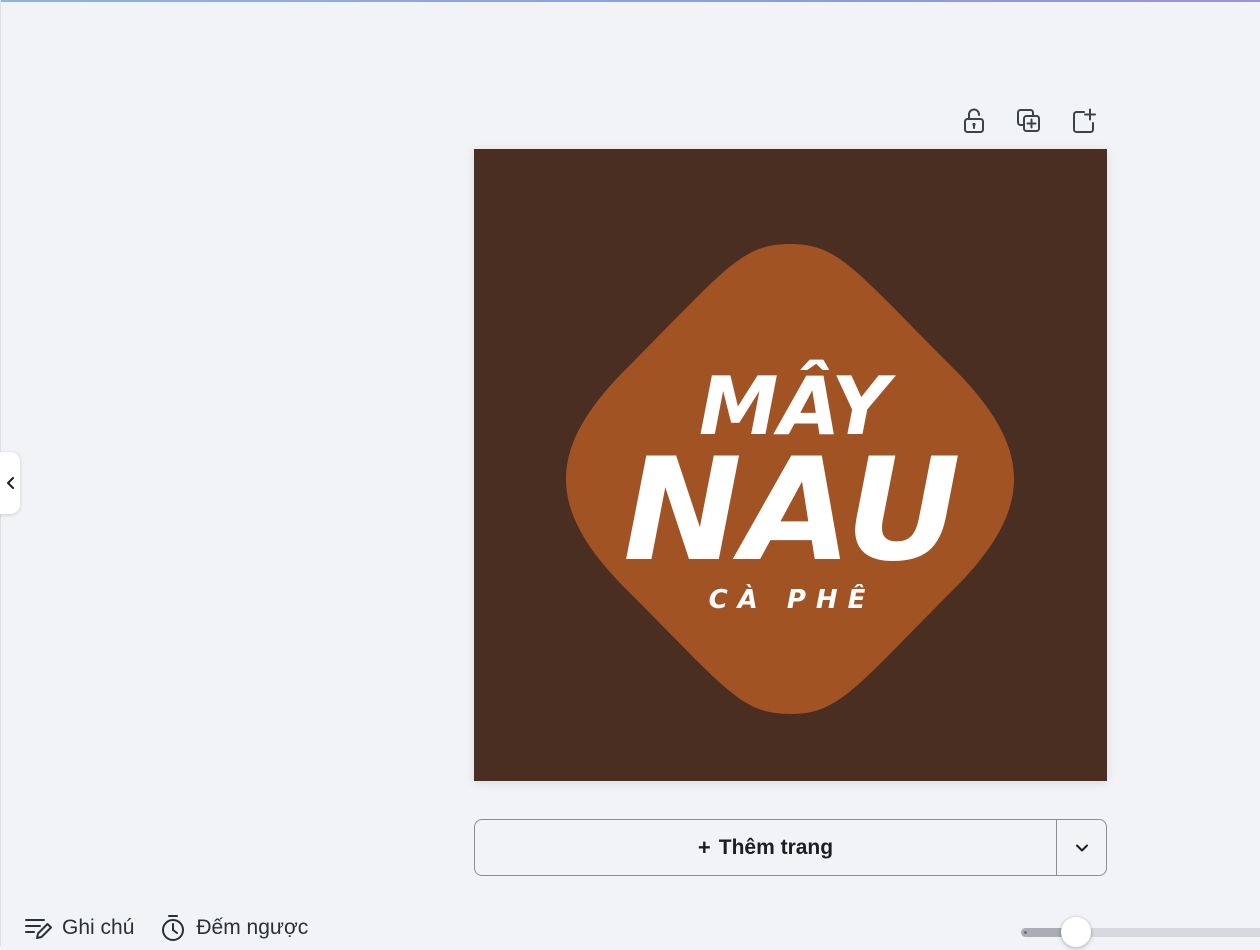  I want to click on page-toolbar, so click(1029, 121).